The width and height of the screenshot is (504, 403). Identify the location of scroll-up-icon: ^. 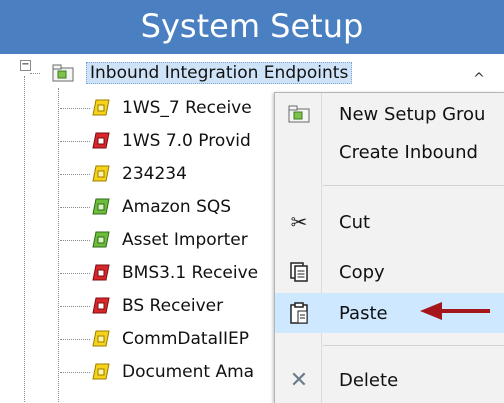
(479, 79).